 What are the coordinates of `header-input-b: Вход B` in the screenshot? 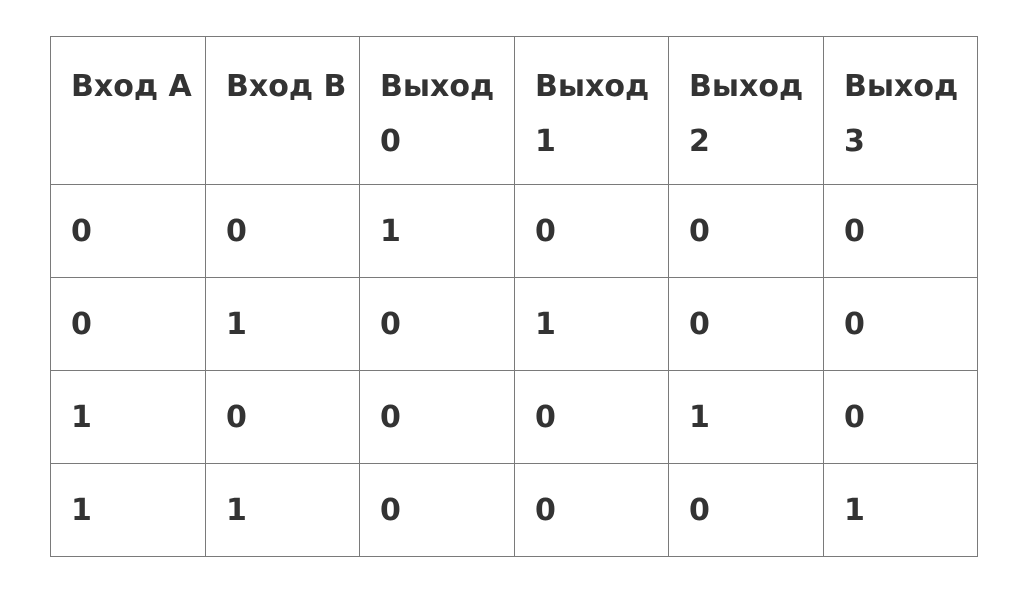 It's located at (282, 110).